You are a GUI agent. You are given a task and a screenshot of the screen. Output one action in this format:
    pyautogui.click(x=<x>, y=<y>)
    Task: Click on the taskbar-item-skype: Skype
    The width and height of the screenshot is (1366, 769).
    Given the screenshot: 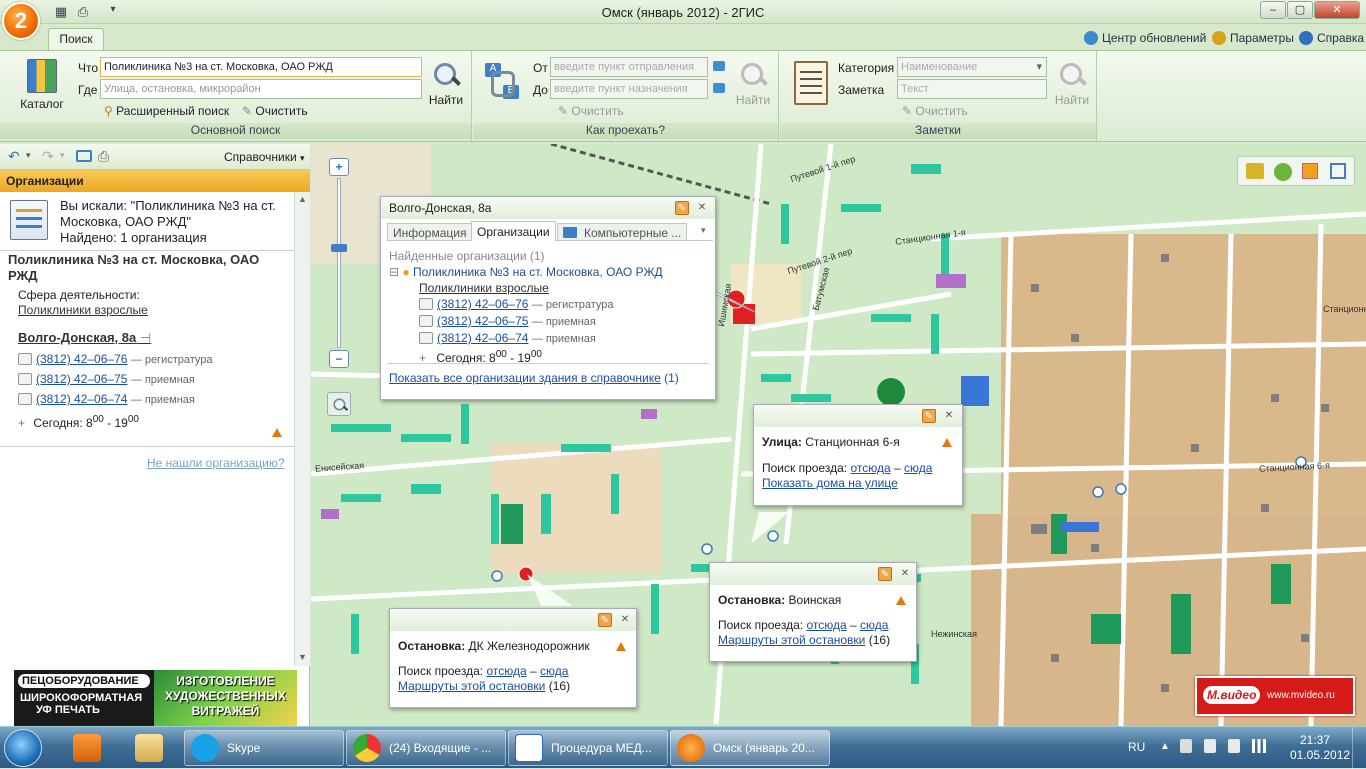 What is the action you would take?
    pyautogui.click(x=264, y=748)
    